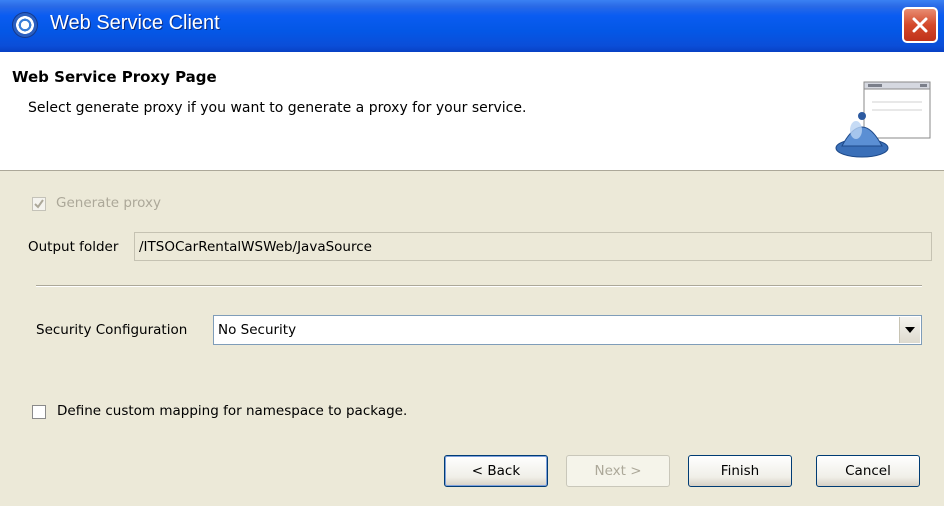 The height and width of the screenshot is (506, 944). Describe the element at coordinates (39, 412) in the screenshot. I see `custom-mapping-checkbox` at that location.